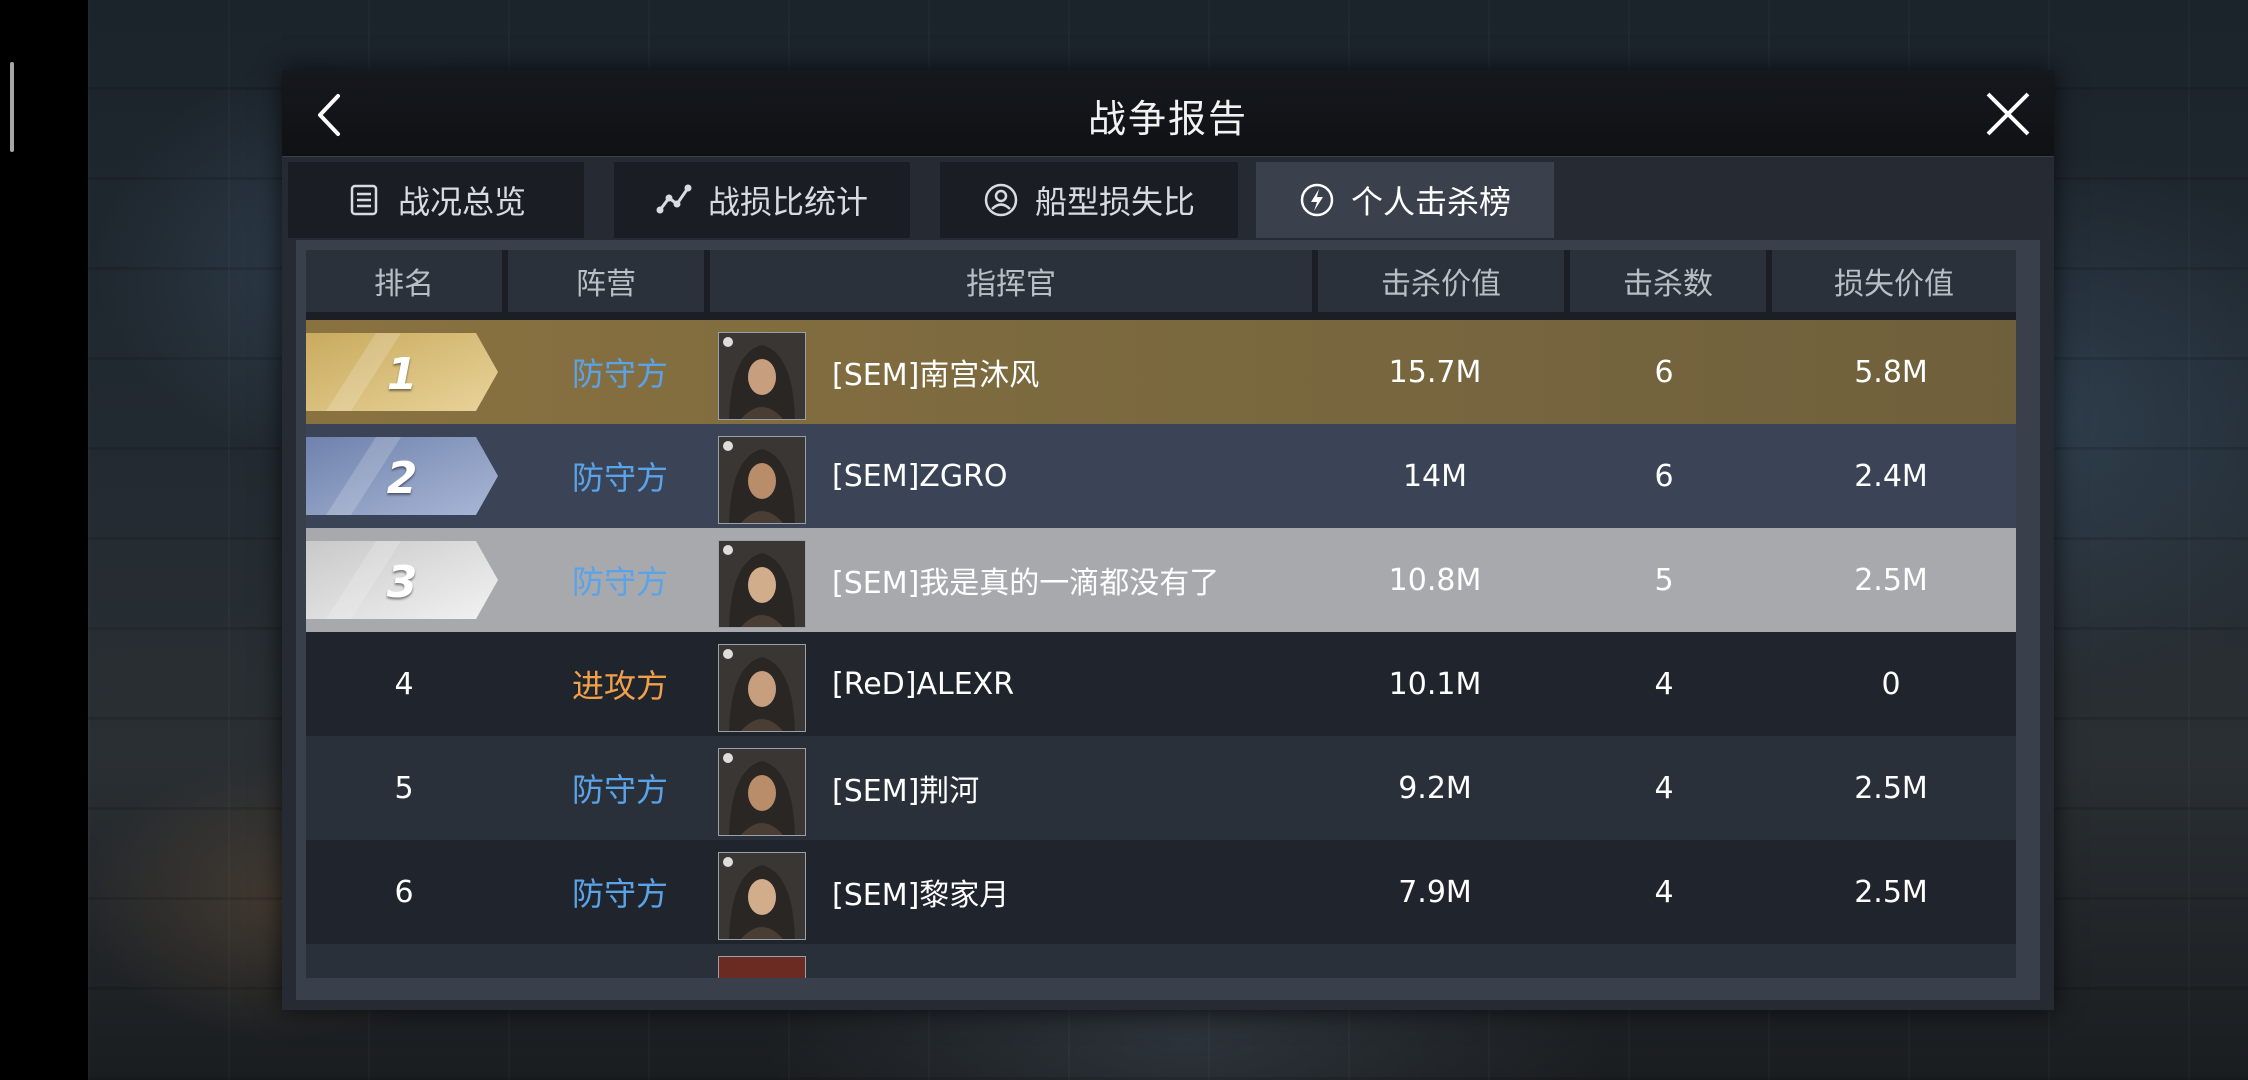 The width and height of the screenshot is (2248, 1080). I want to click on rank-number: 2, so click(402, 478).